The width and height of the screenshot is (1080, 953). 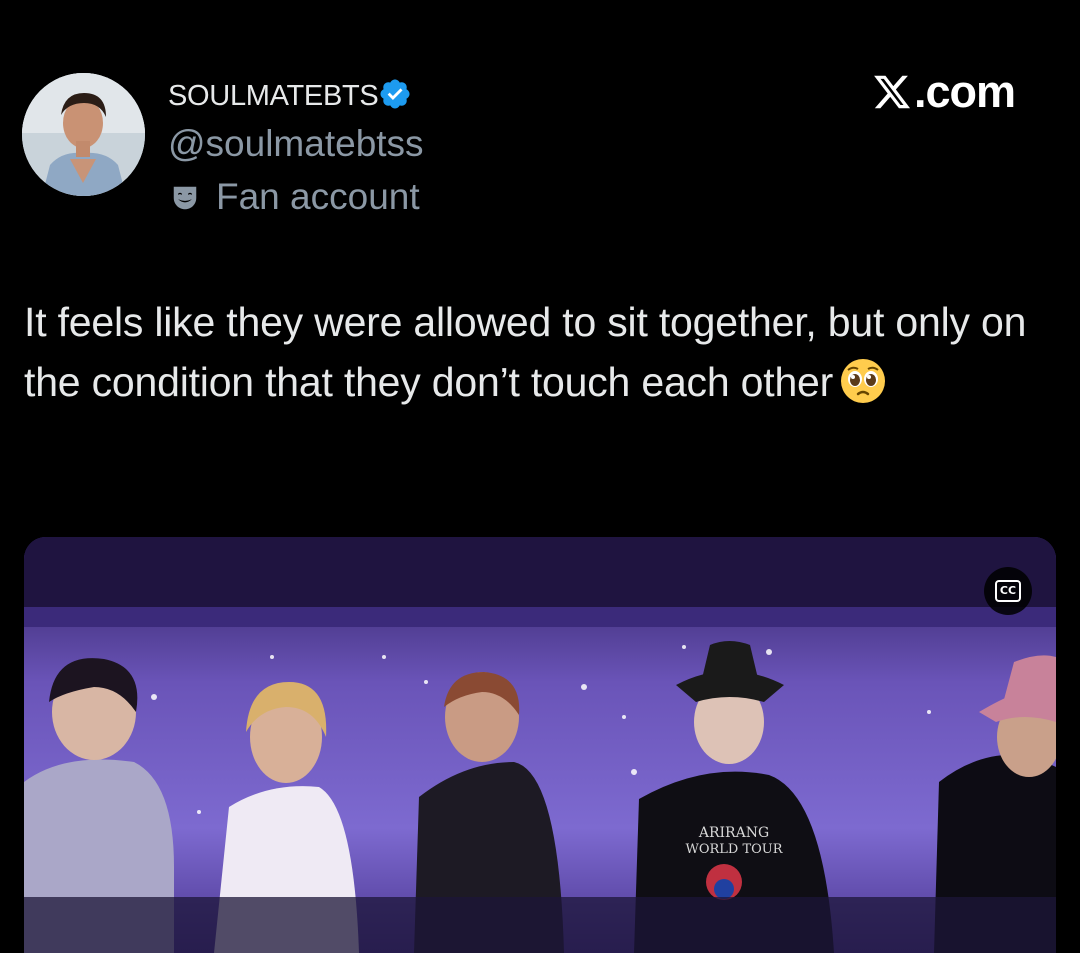 What do you see at coordinates (395, 94) in the screenshot?
I see `verified-badge-icon` at bounding box center [395, 94].